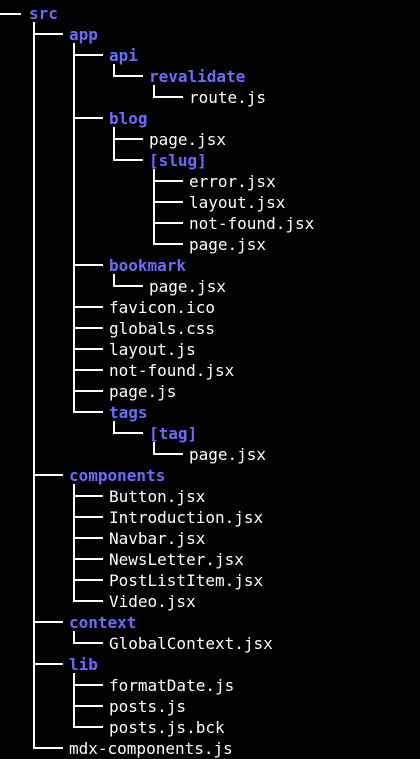 Image resolution: width=420 pixels, height=759 pixels. What do you see at coordinates (210, 181) in the screenshot?
I see `tree-file-row: error.jsx` at bounding box center [210, 181].